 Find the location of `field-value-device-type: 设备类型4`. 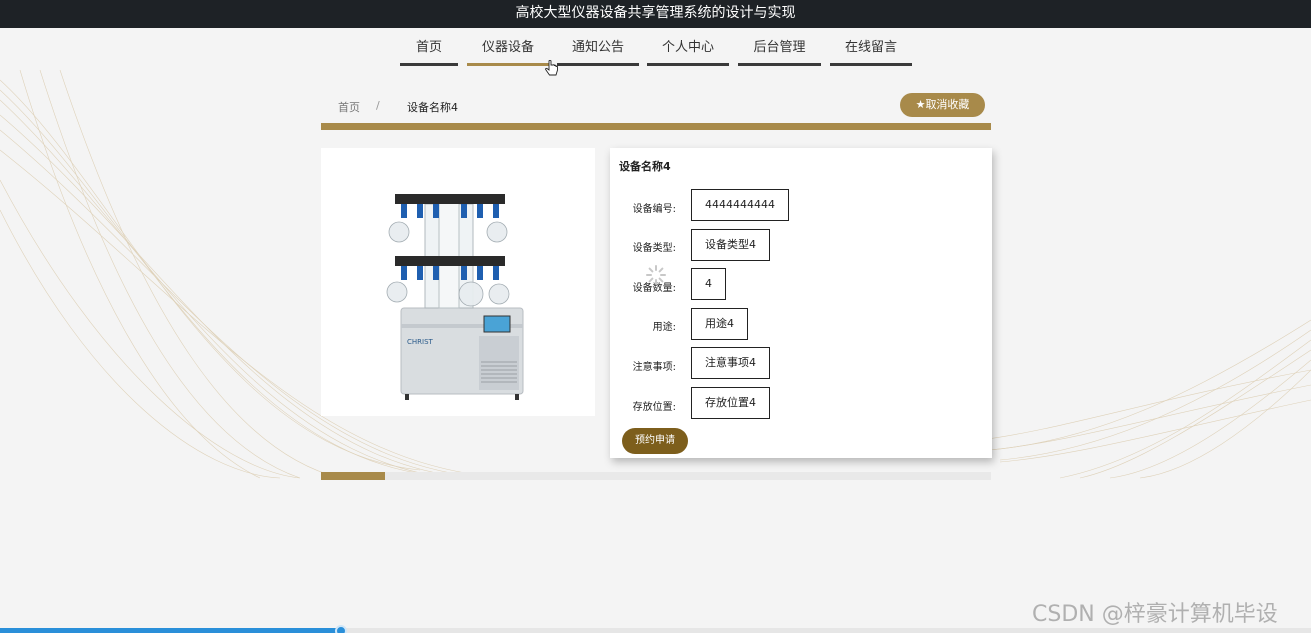

field-value-device-type: 设备类型4 is located at coordinates (730, 245).